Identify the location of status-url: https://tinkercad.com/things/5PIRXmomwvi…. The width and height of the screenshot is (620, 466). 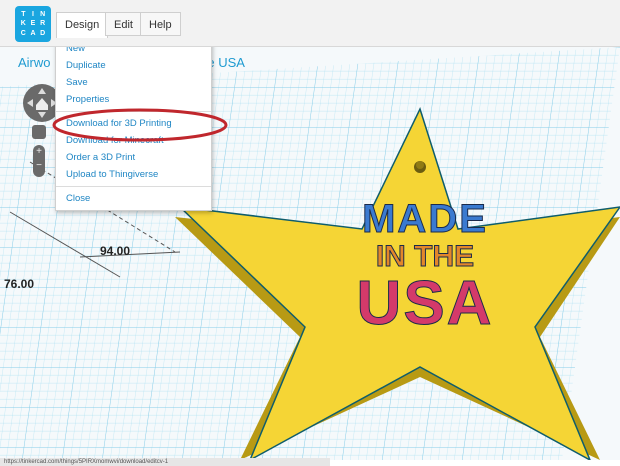
(165, 462).